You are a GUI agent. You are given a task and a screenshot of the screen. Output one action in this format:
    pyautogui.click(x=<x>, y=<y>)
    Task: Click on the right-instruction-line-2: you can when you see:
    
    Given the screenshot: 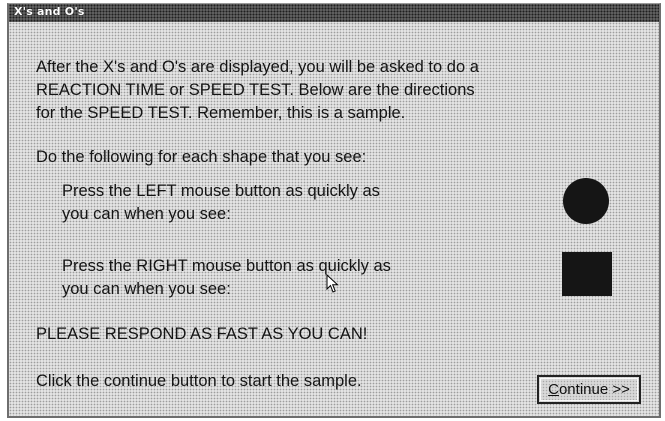 What is the action you would take?
    pyautogui.click(x=146, y=289)
    